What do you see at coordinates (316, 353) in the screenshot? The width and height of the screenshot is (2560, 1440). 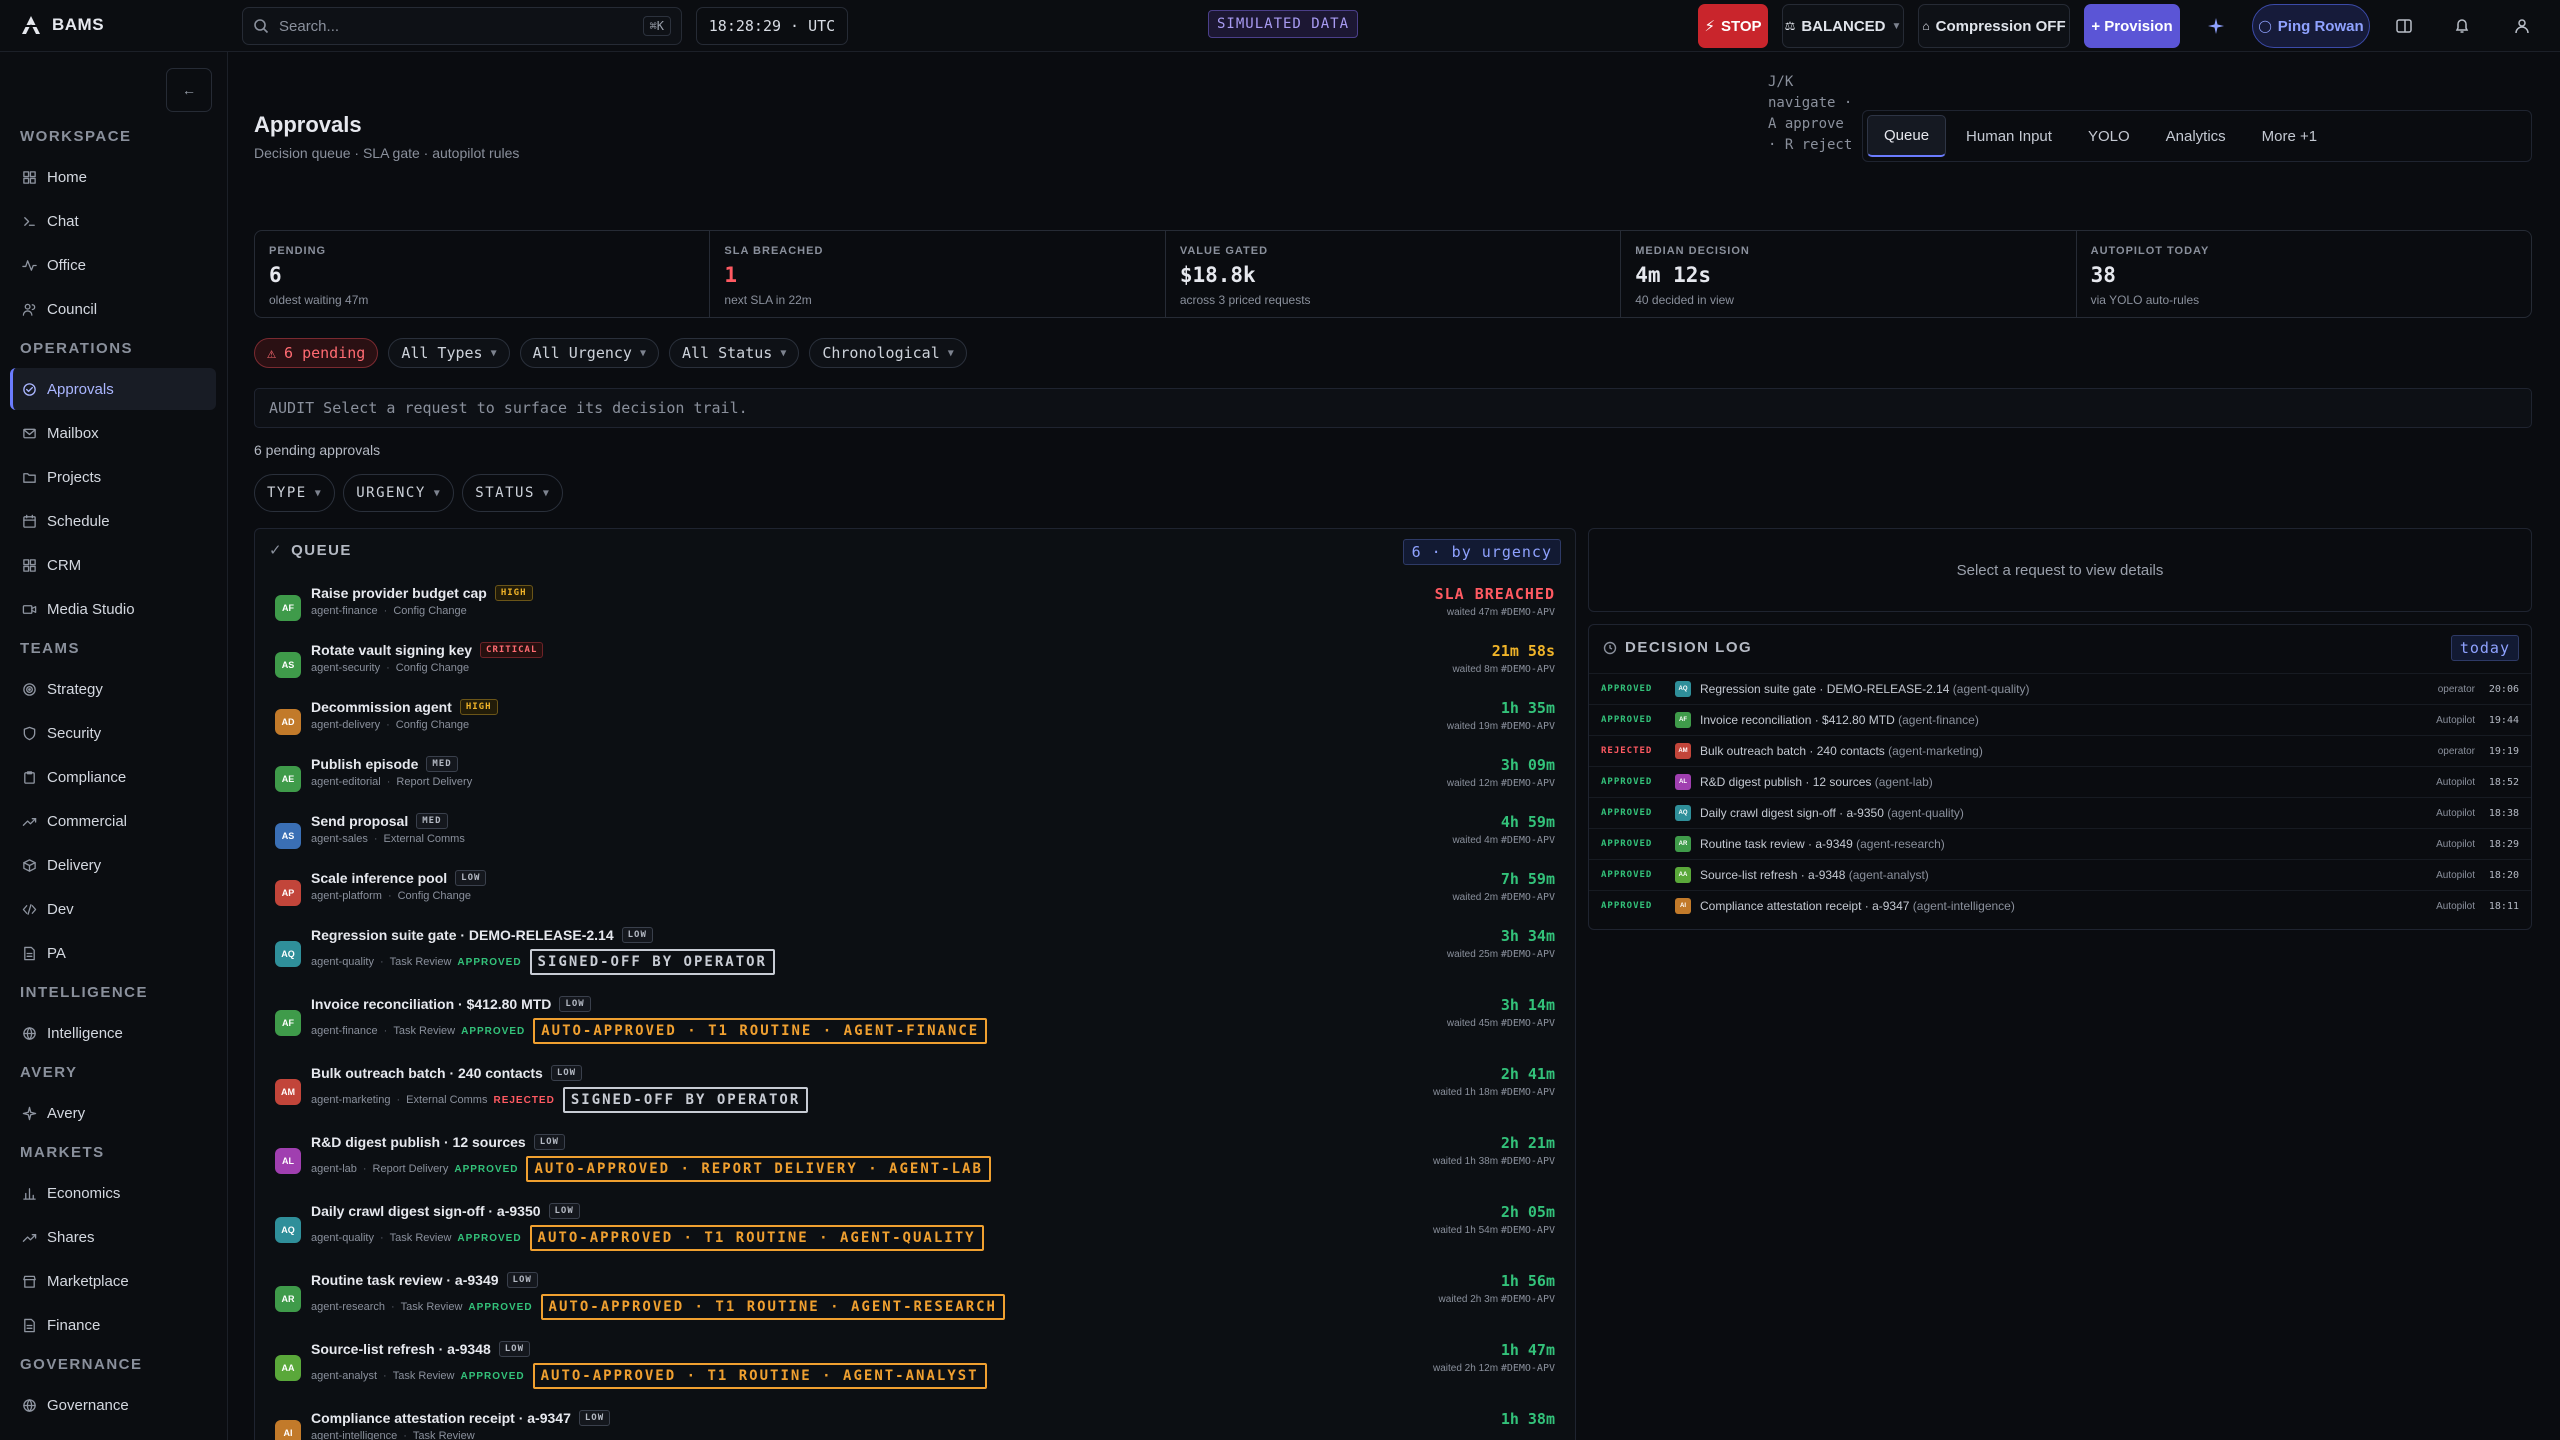 I see `pending-filter-chip: ⚠ 6 pending` at bounding box center [316, 353].